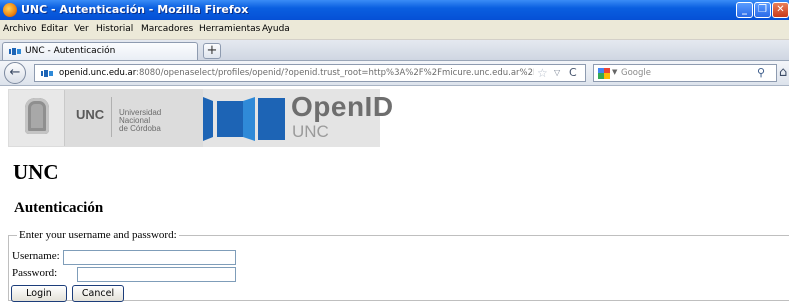 The width and height of the screenshot is (789, 306). What do you see at coordinates (15, 73) in the screenshot?
I see `back-button: ←` at bounding box center [15, 73].